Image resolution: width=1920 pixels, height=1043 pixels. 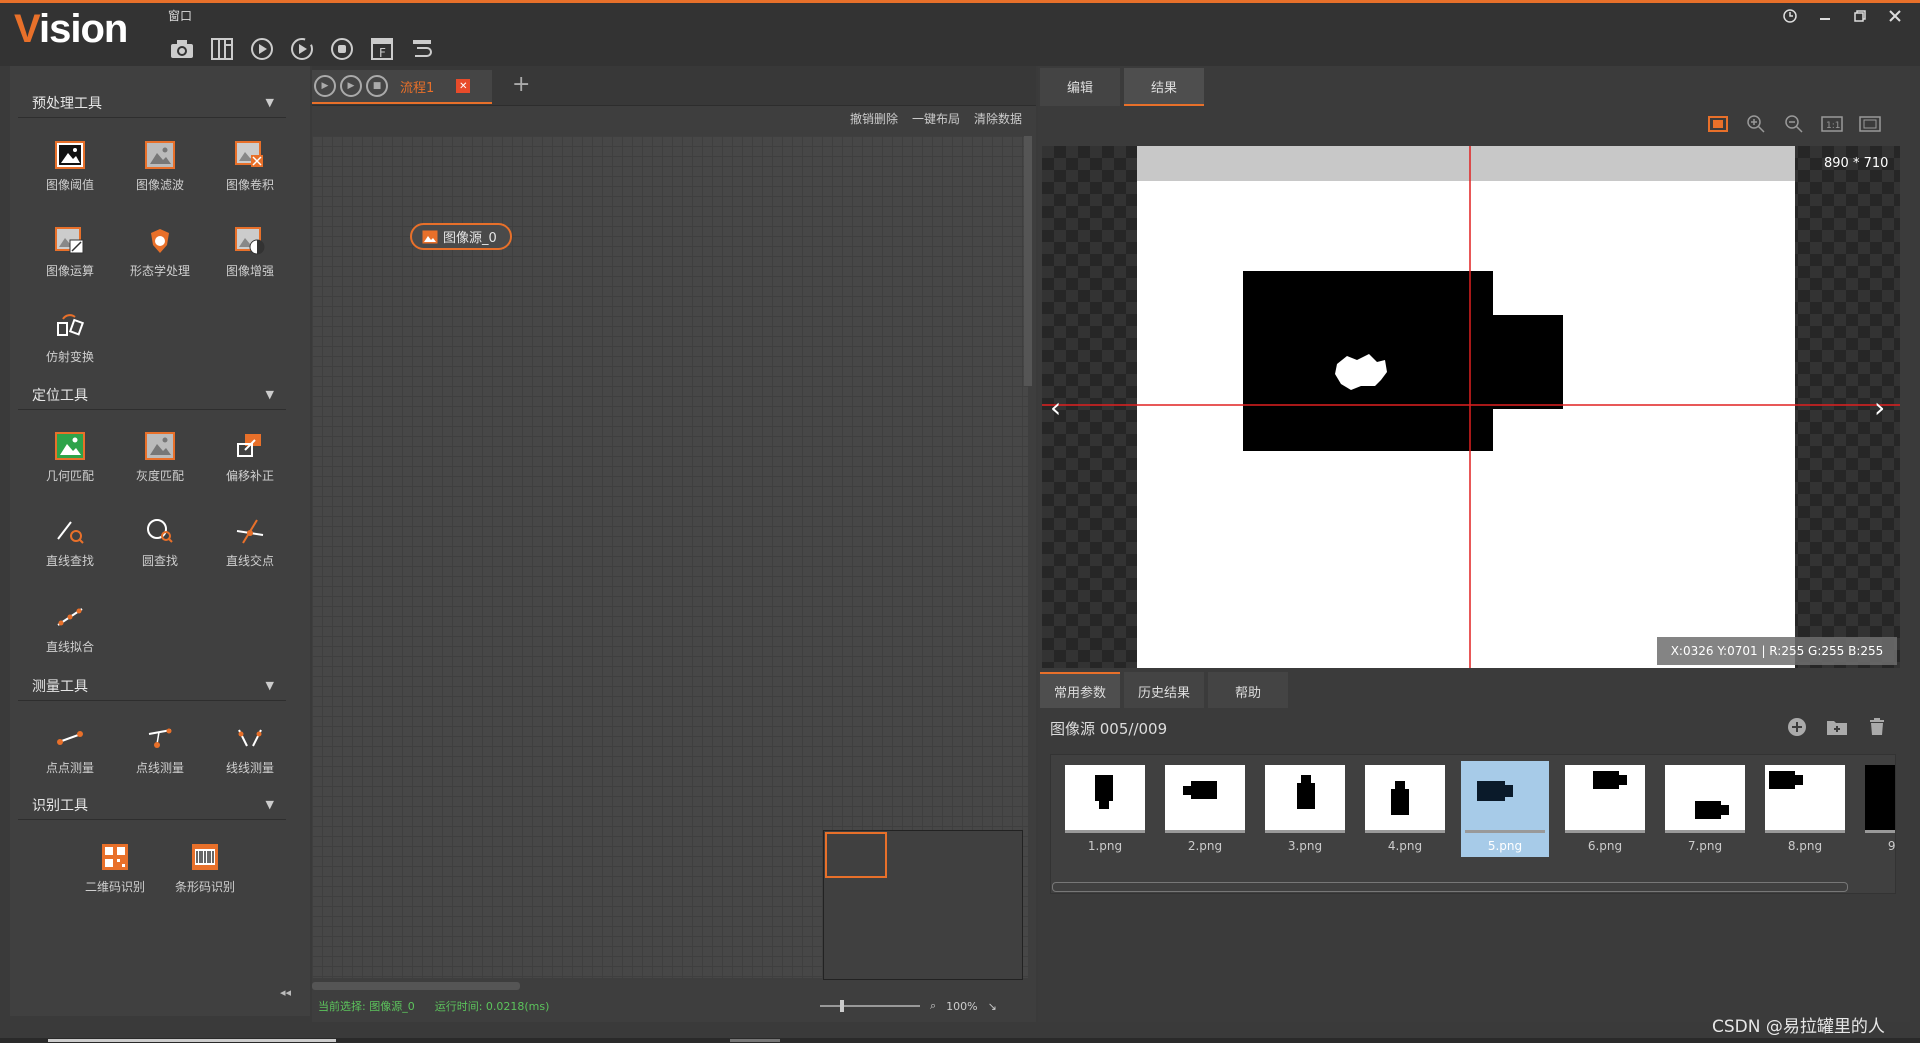 What do you see at coordinates (115, 871) in the screenshot?
I see `tool-qrcode: 二维码识别` at bounding box center [115, 871].